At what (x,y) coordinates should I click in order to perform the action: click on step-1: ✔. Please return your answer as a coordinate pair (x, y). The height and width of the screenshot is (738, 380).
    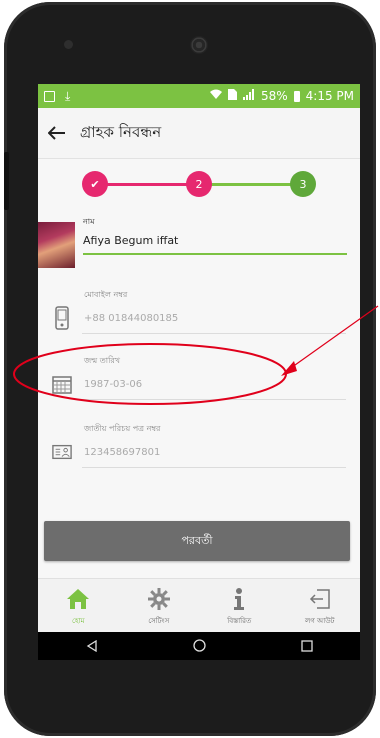
    Looking at the image, I should click on (95, 184).